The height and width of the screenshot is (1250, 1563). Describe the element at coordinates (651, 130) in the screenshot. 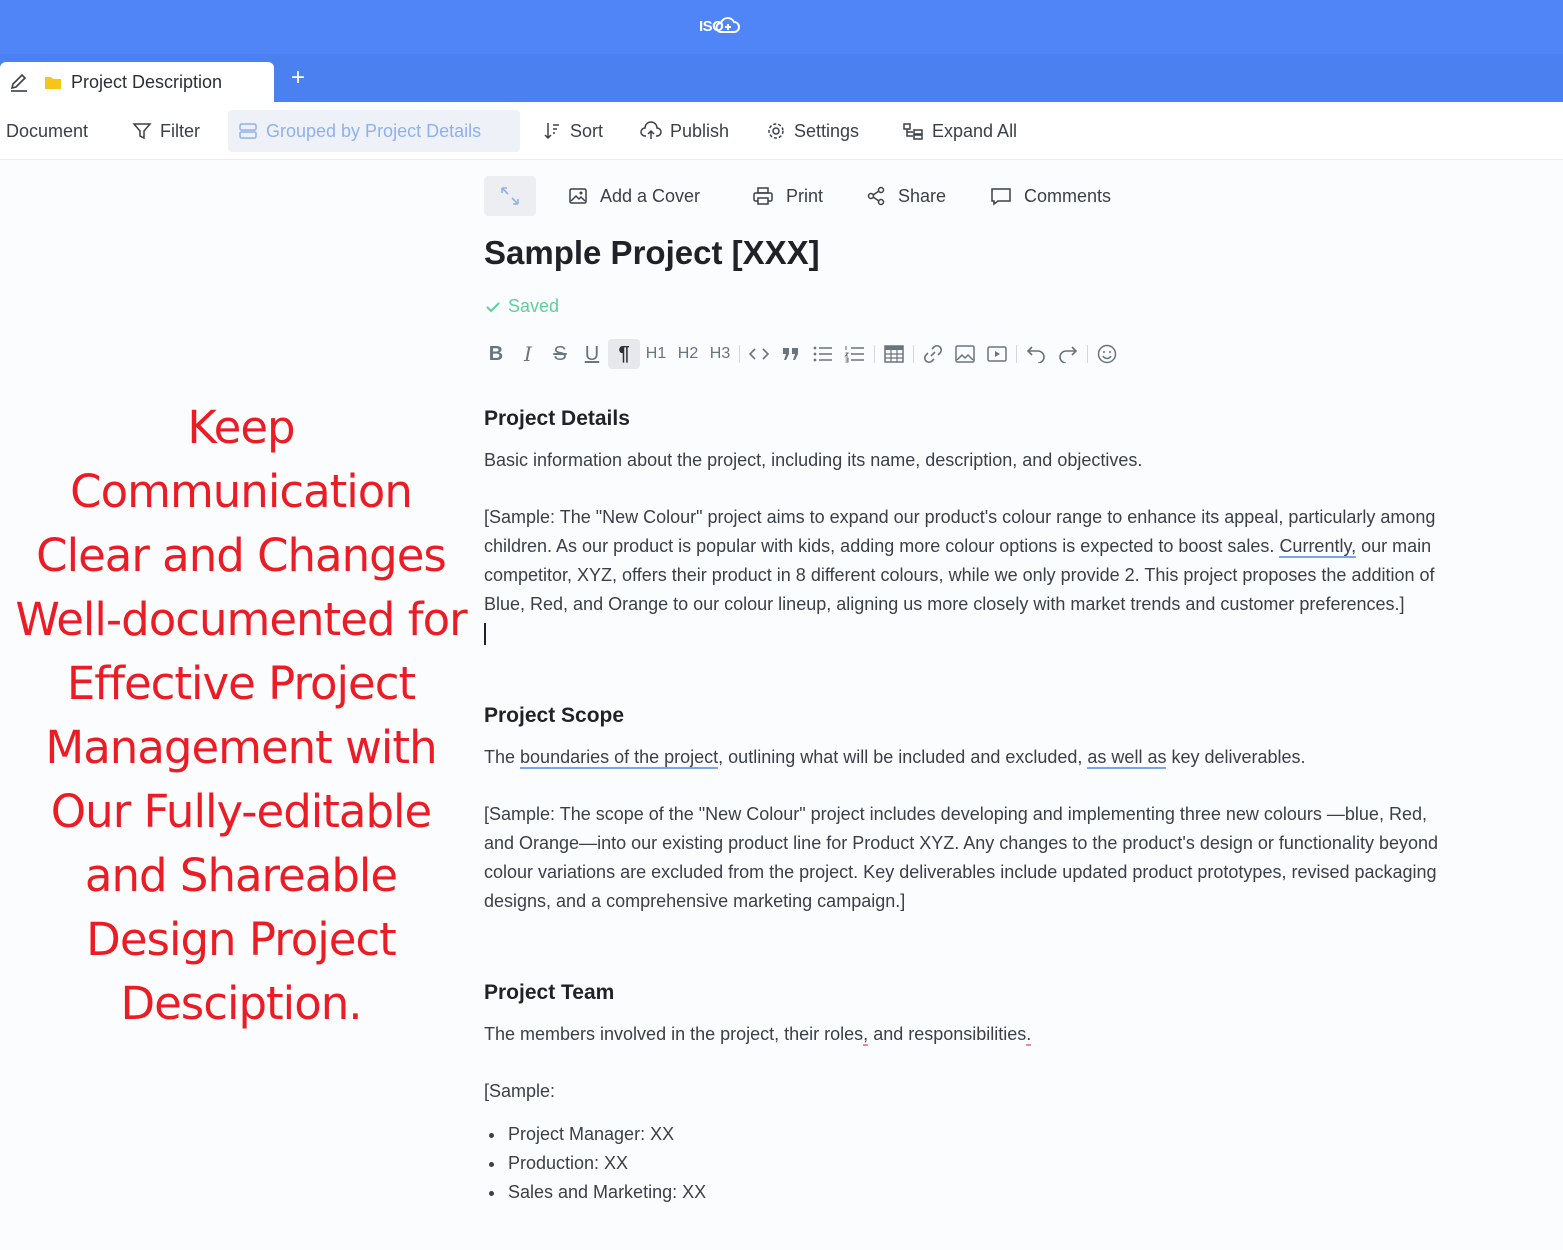

I see `cloud-upload-icon` at that location.